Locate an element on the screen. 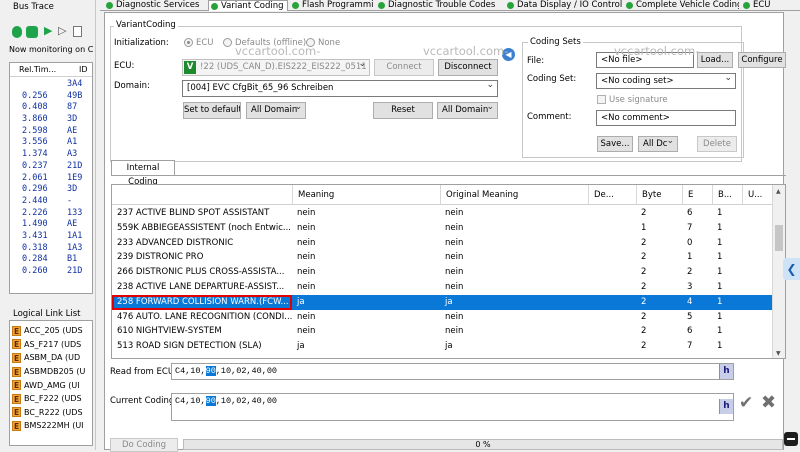 The width and height of the screenshot is (800, 452). bus-trace-row: 3A4 is located at coordinates (51, 85).